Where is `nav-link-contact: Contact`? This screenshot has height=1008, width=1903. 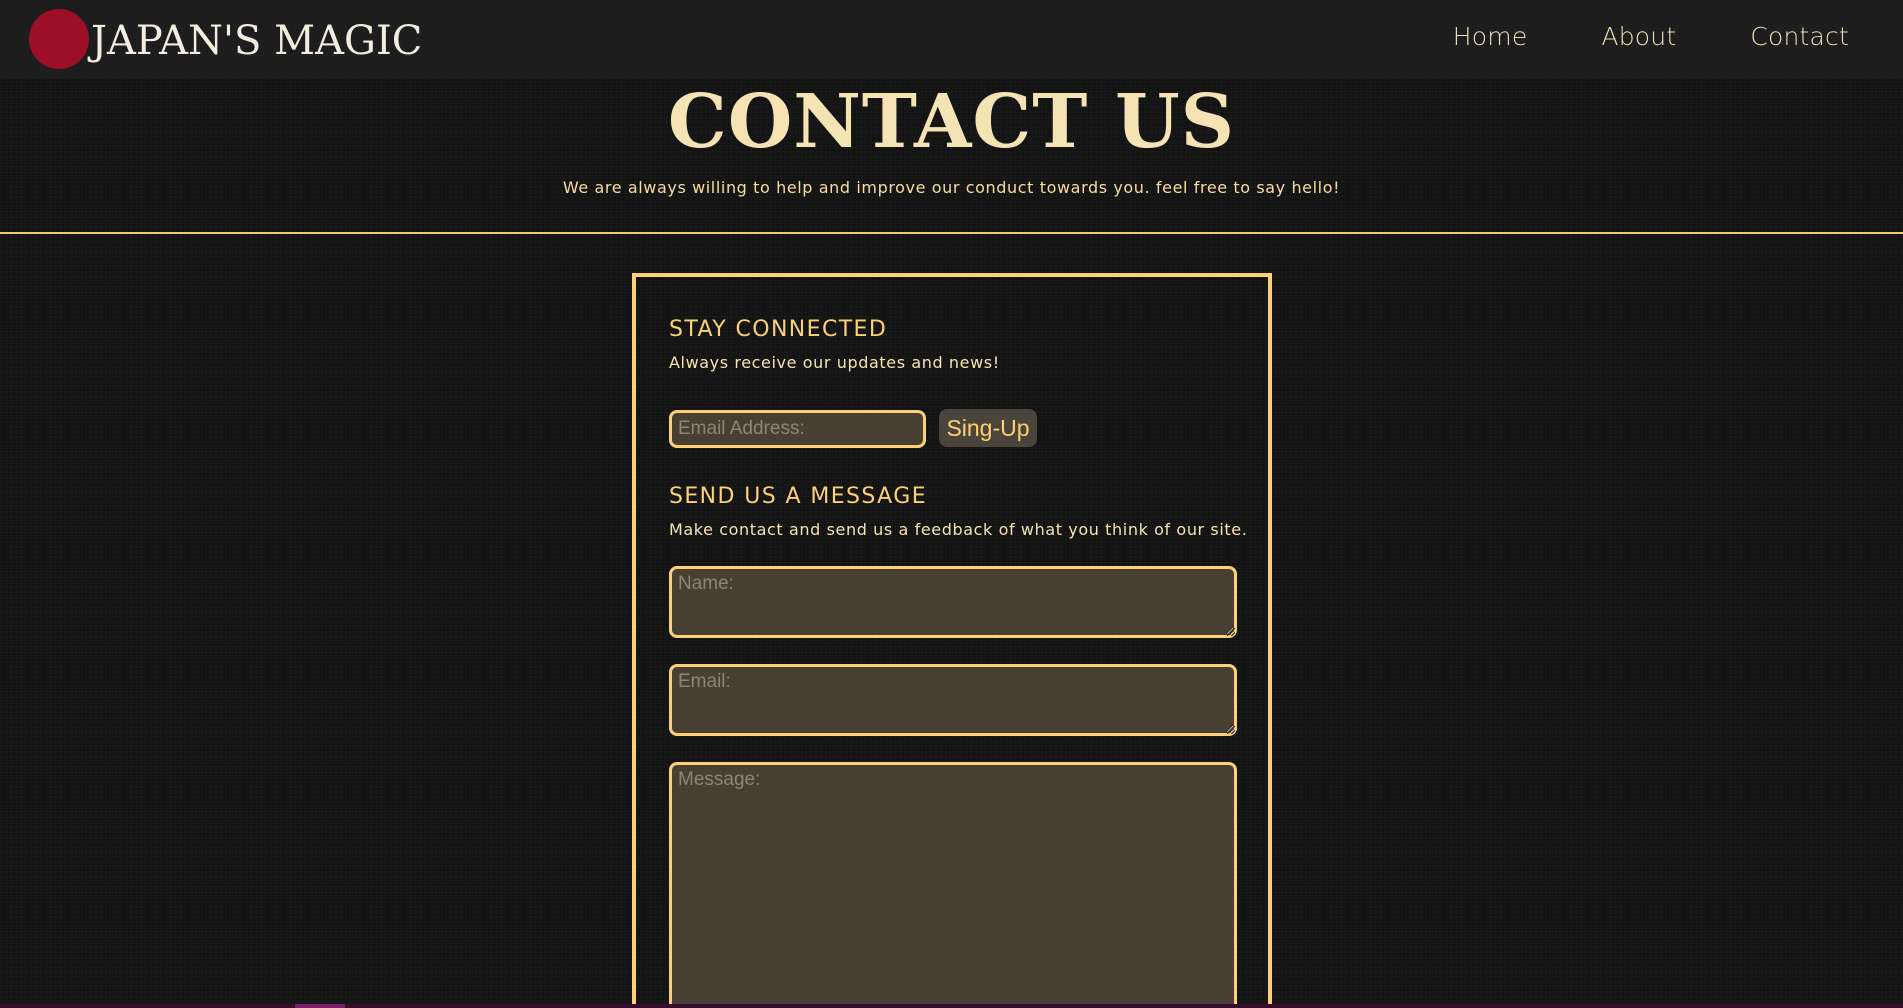
nav-link-contact: Contact is located at coordinates (1799, 36).